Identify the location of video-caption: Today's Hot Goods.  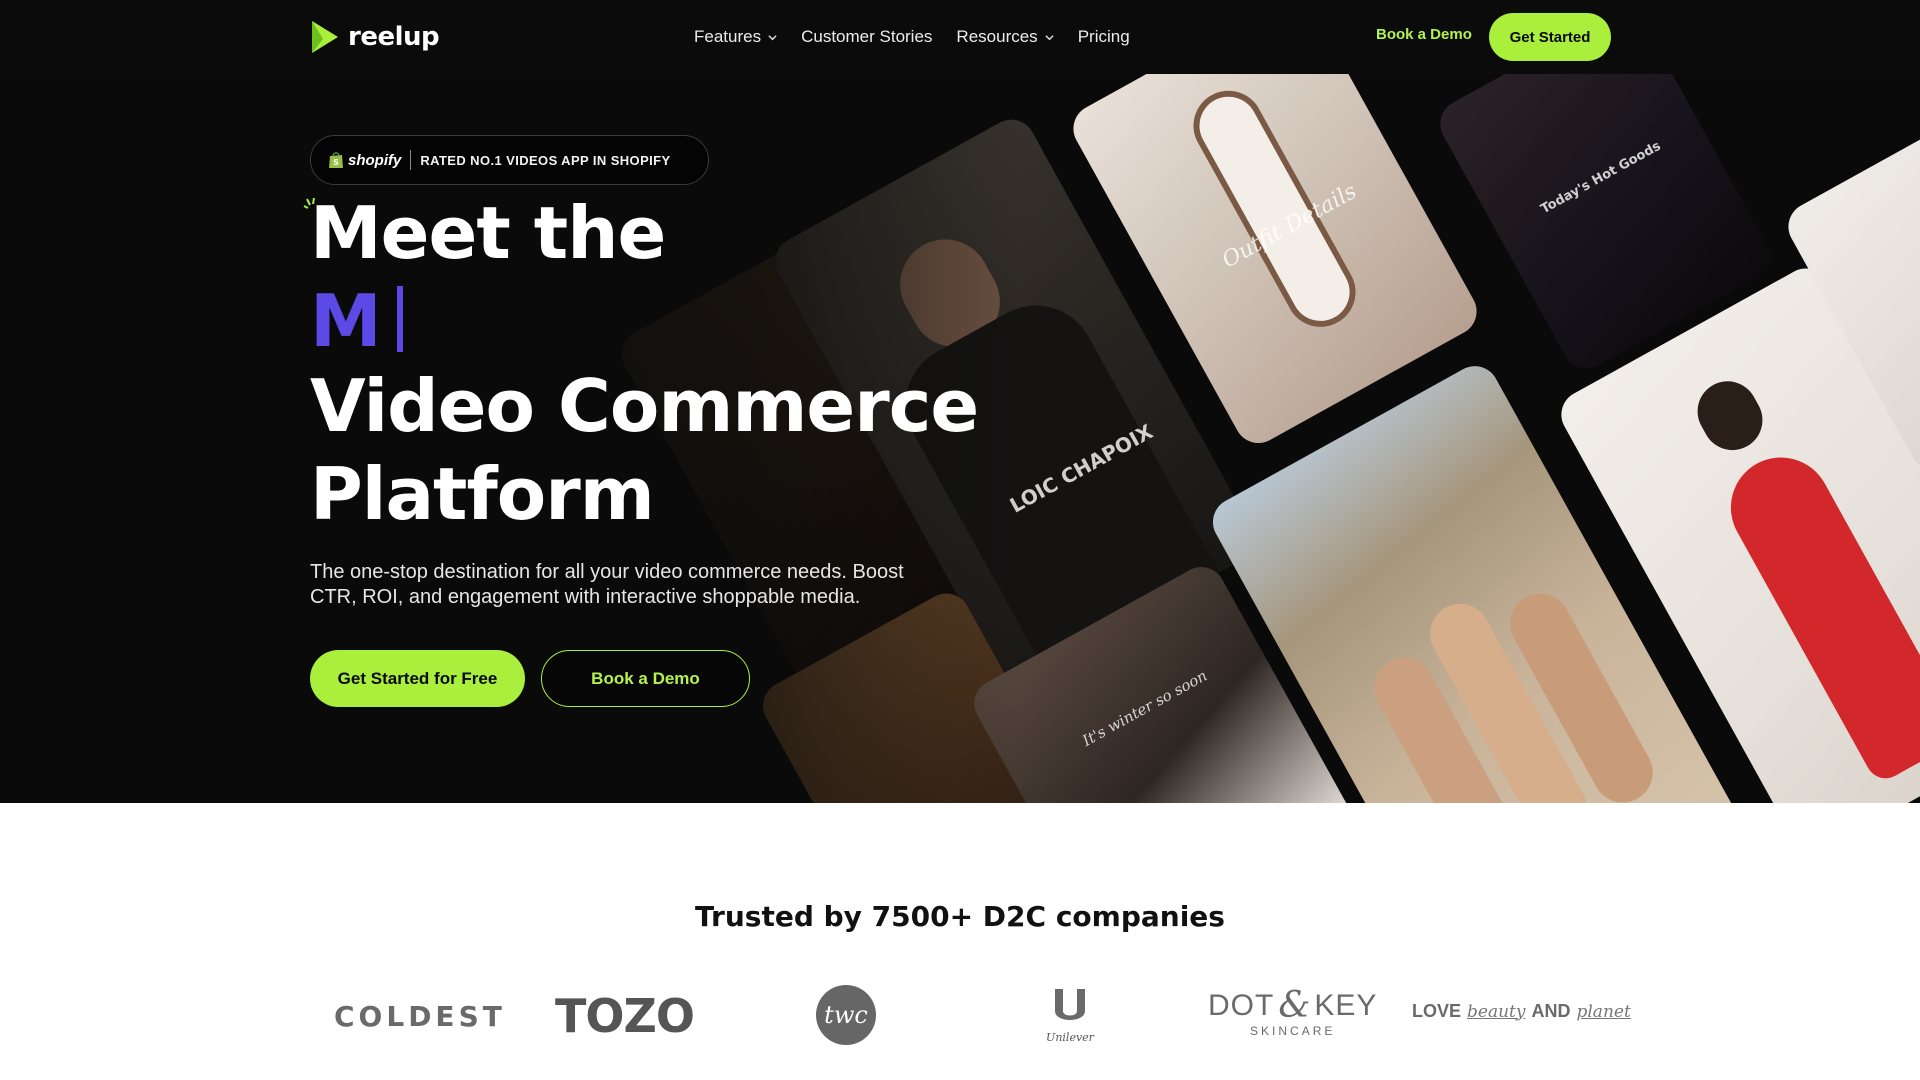
(1601, 178).